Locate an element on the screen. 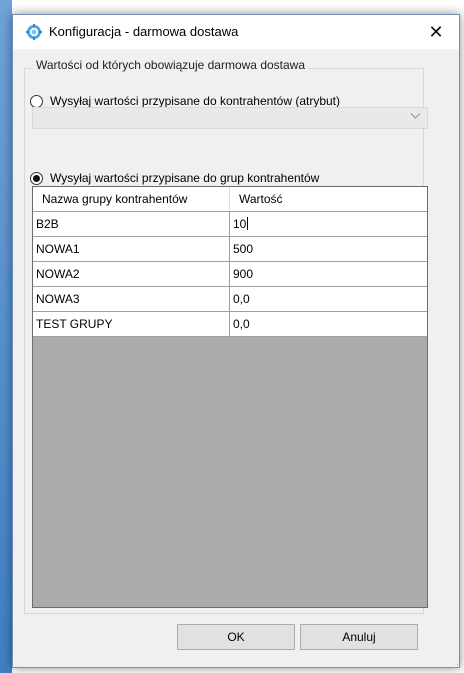 The width and height of the screenshot is (464, 673). resize-grip-icon: ⋰ is located at coordinates (457, 664).